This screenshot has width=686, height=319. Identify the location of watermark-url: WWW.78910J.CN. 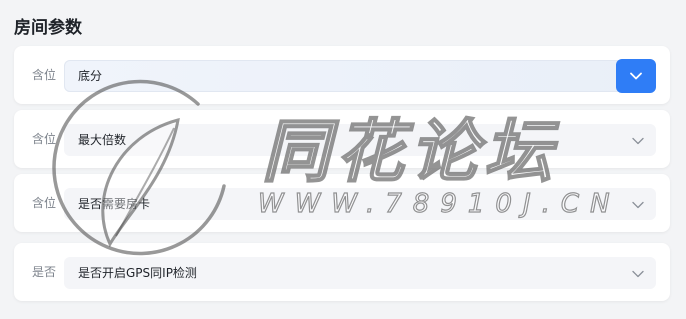
(439, 203).